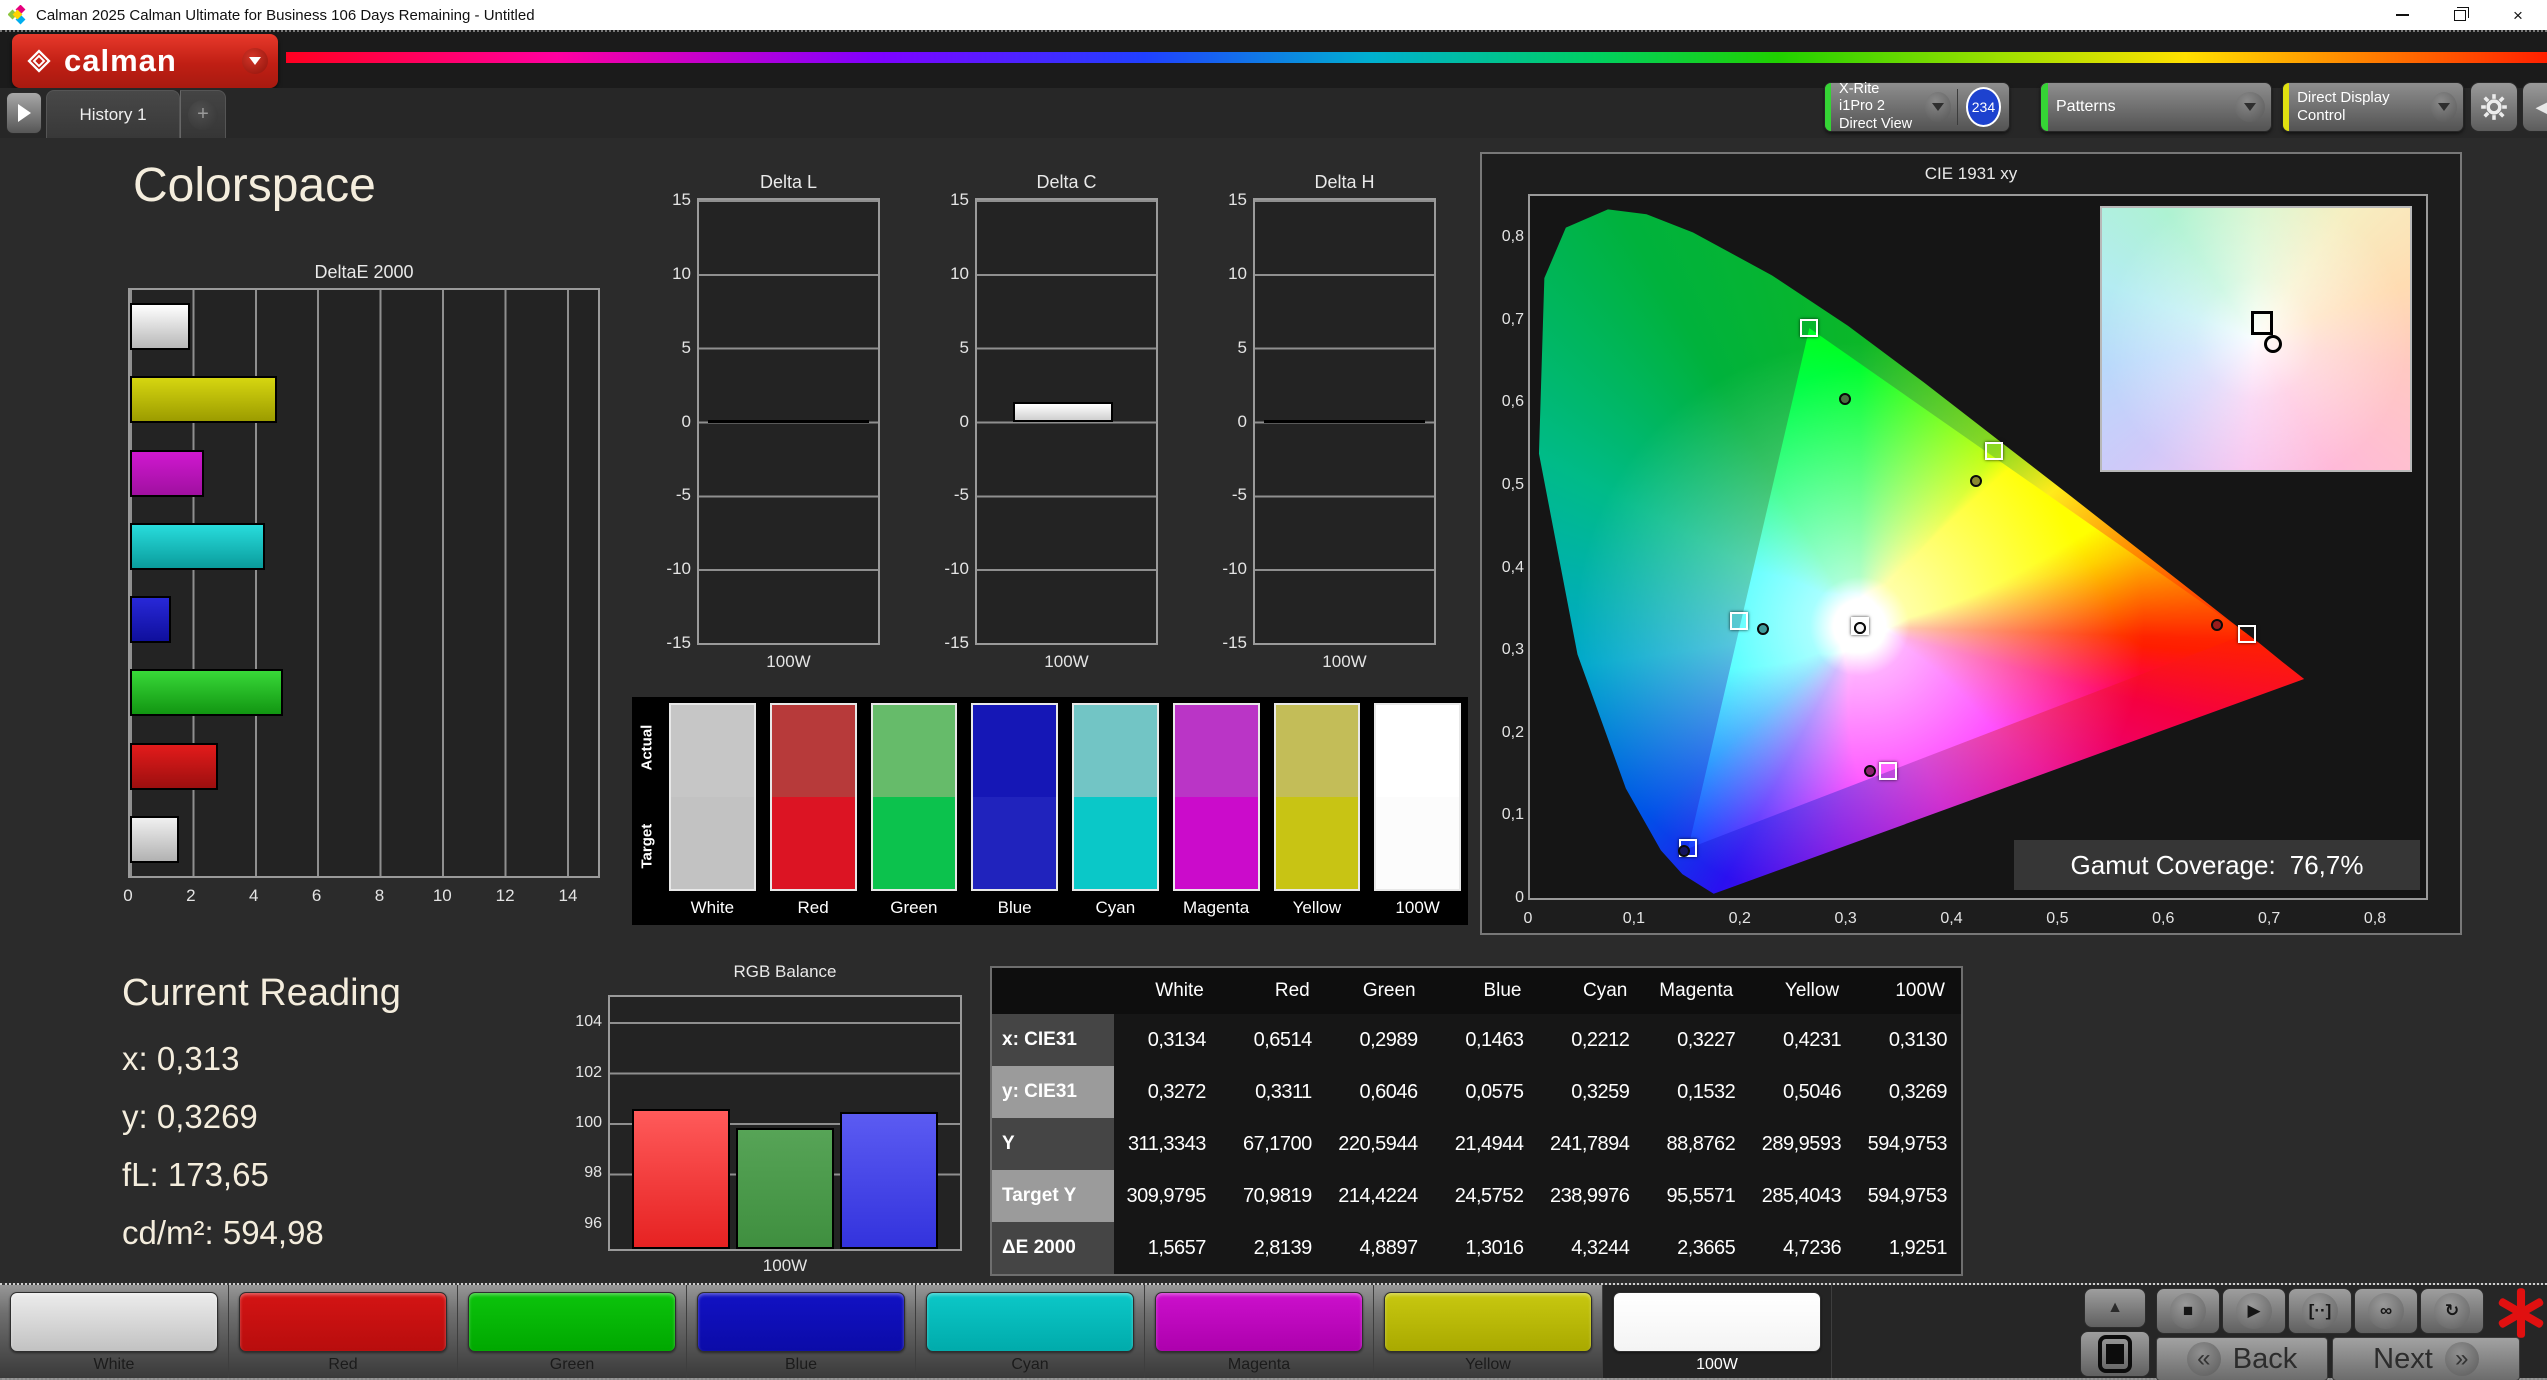 The height and width of the screenshot is (1380, 2547). Describe the element at coordinates (1416, 57) in the screenshot. I see `rainbow-gradient-bar` at that location.